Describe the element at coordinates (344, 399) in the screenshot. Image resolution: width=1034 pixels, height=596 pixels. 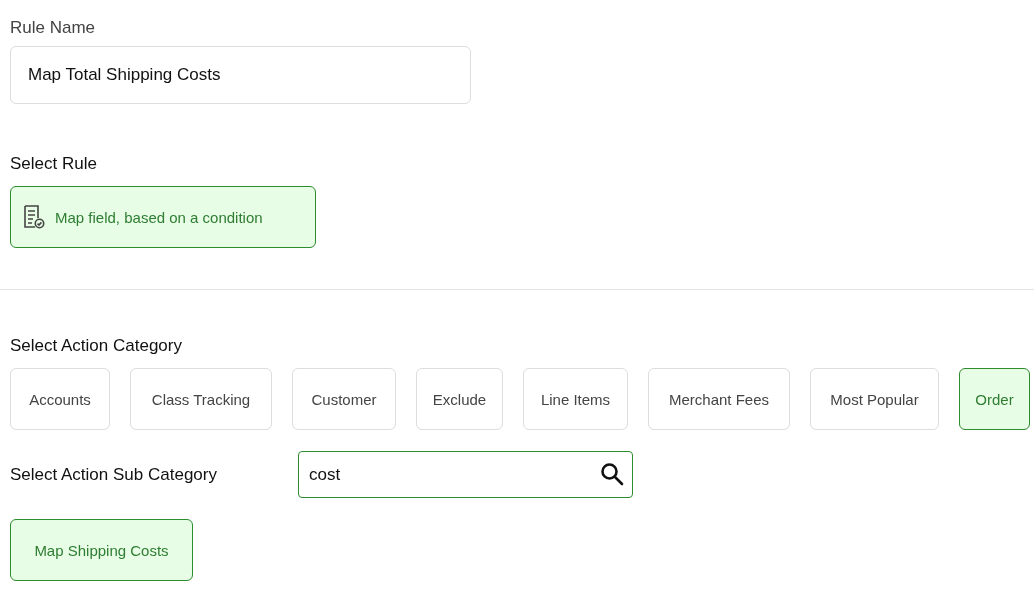
I see `category-button: Customer` at that location.